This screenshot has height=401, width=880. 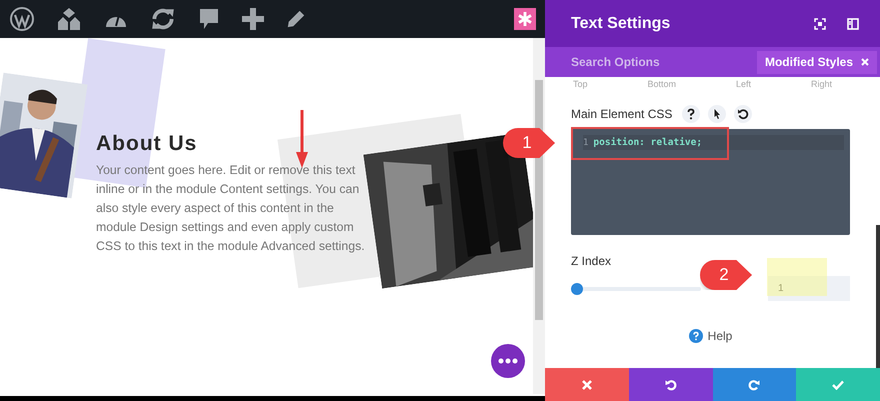 What do you see at coordinates (302, 139) in the screenshot?
I see `arrow-annotation` at bounding box center [302, 139].